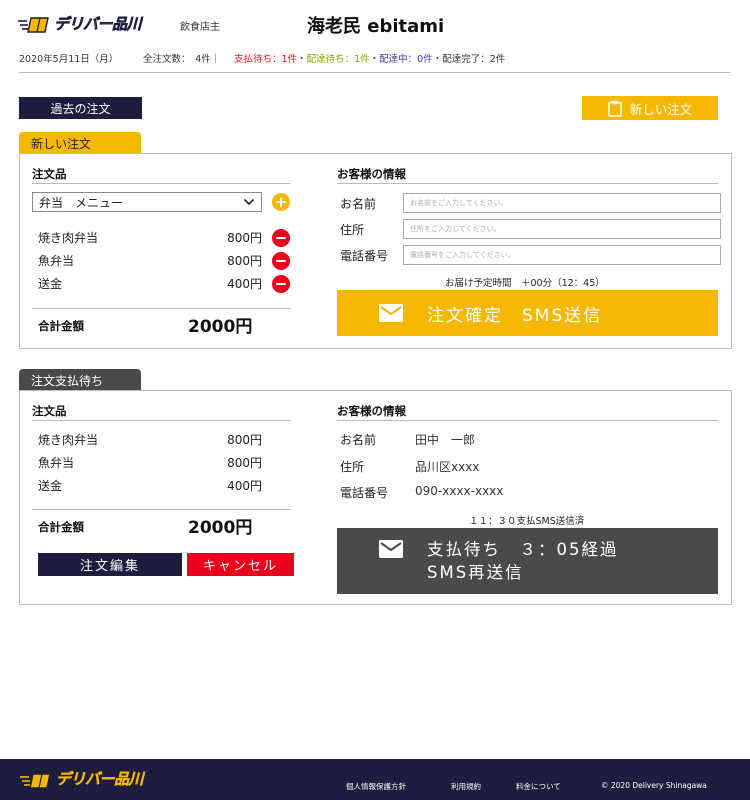 This screenshot has height=800, width=750. Describe the element at coordinates (562, 255) in the screenshot. I see `customer-phone-input: 電話番号をご入力してください。` at that location.